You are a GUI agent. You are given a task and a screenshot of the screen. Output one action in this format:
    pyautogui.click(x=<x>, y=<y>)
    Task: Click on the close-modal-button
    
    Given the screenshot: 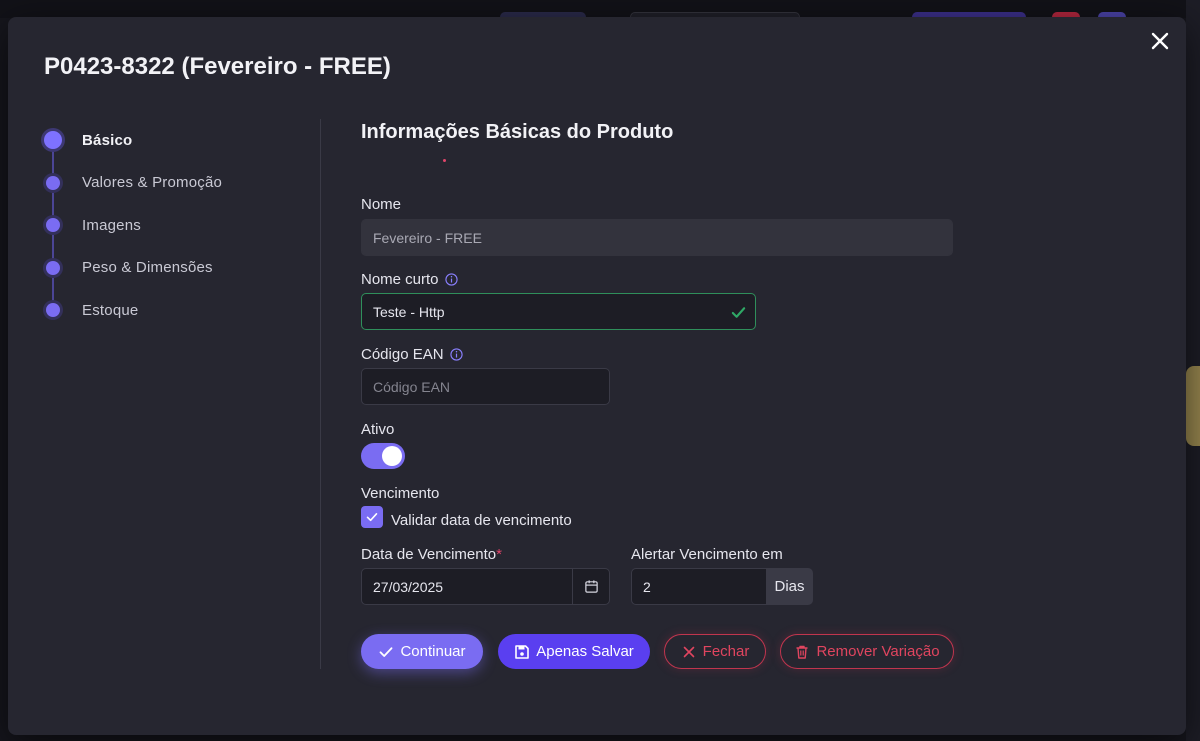 What is the action you would take?
    pyautogui.click(x=1160, y=41)
    